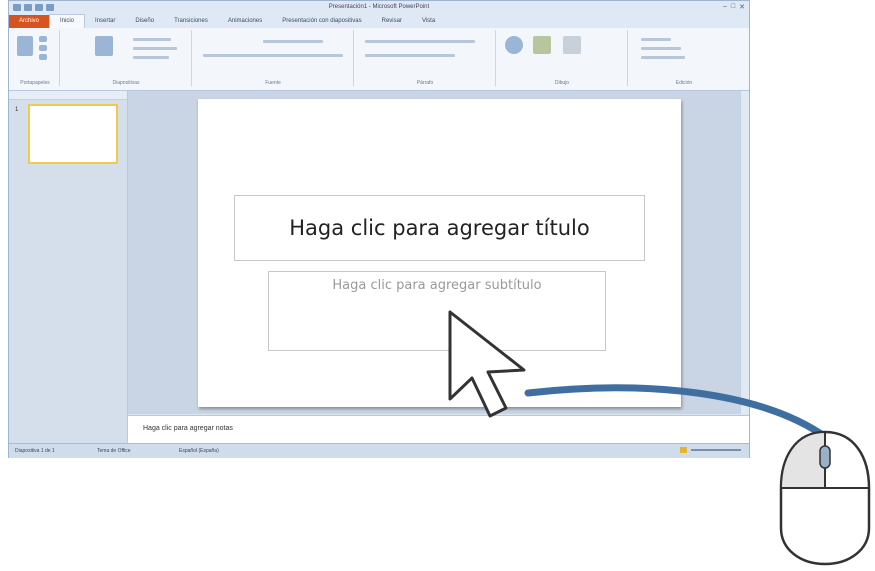  What do you see at coordinates (677, 413) in the screenshot?
I see `mouse-cable` at bounding box center [677, 413].